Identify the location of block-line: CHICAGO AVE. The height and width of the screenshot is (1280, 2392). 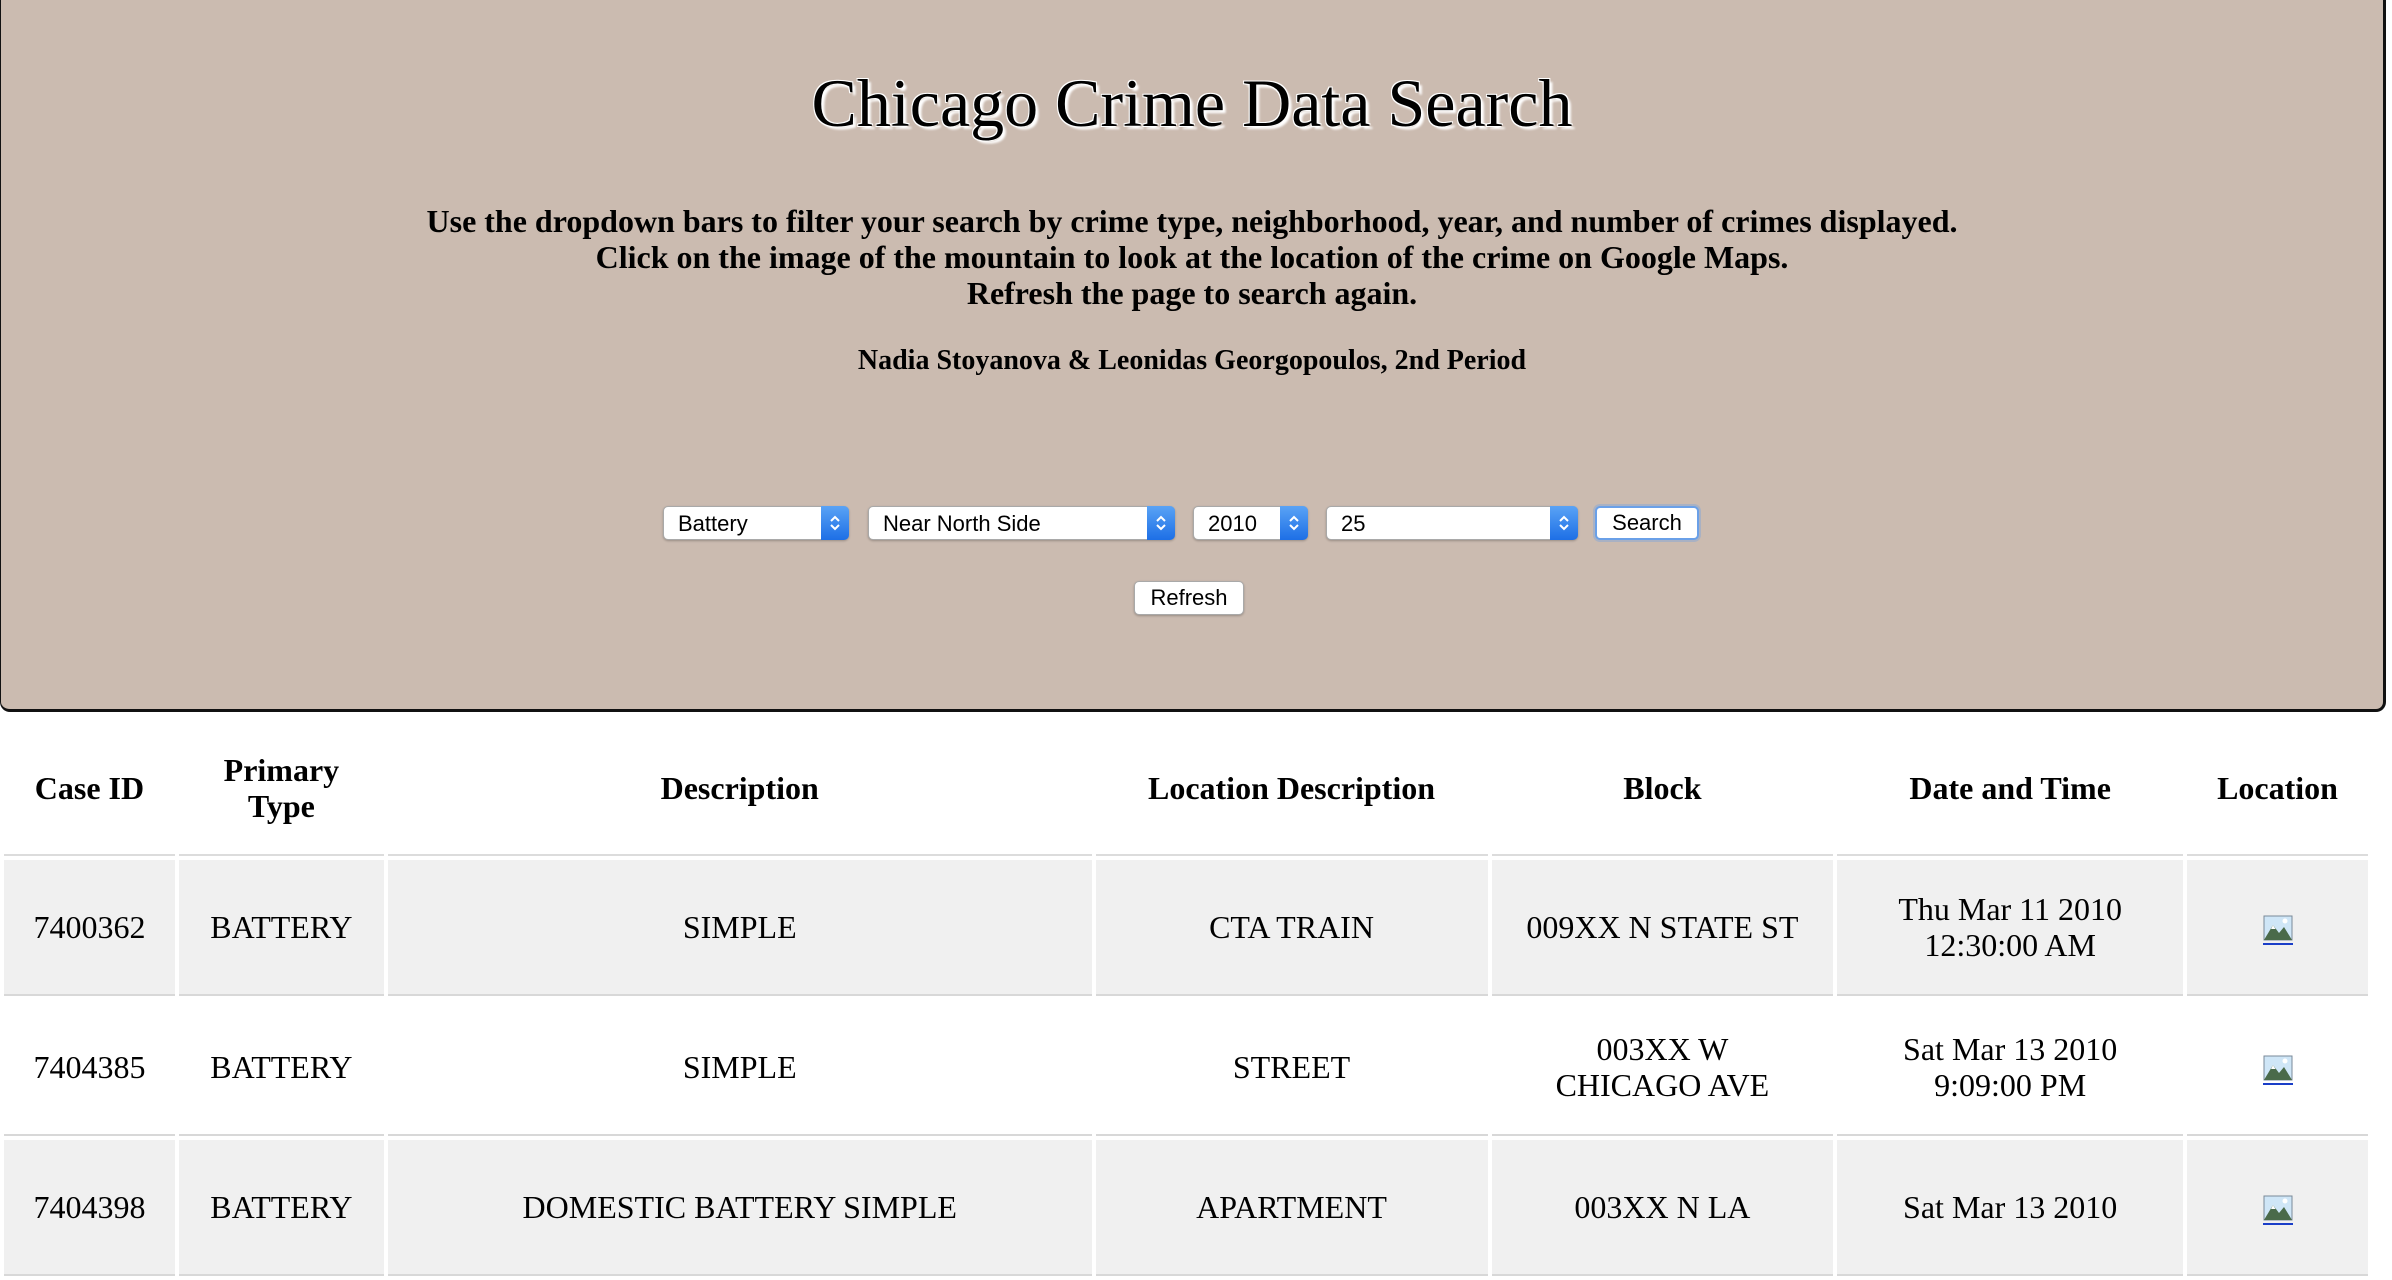
(1662, 1085).